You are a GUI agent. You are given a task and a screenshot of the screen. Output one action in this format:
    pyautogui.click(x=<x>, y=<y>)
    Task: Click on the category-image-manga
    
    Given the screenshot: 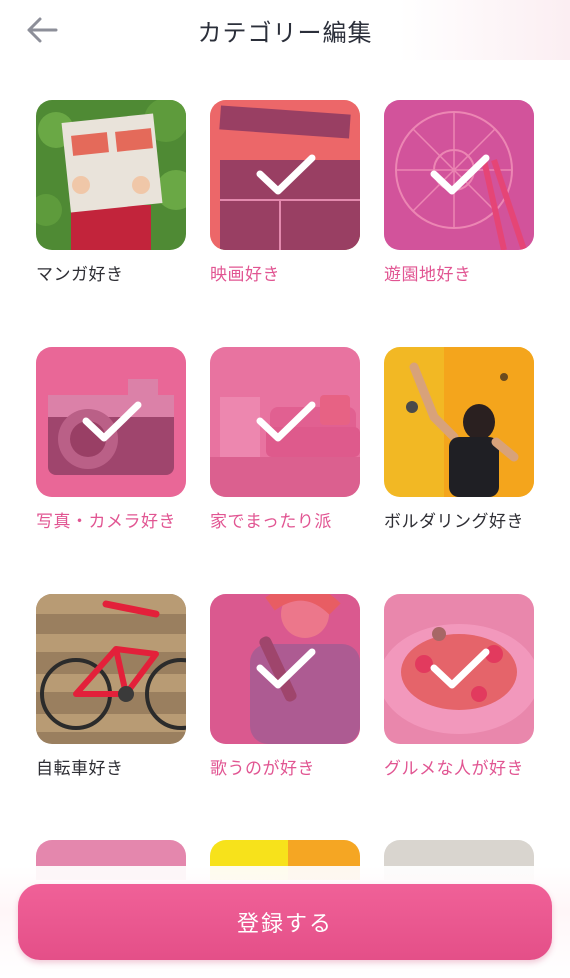 What is the action you would take?
    pyautogui.click(x=111, y=175)
    